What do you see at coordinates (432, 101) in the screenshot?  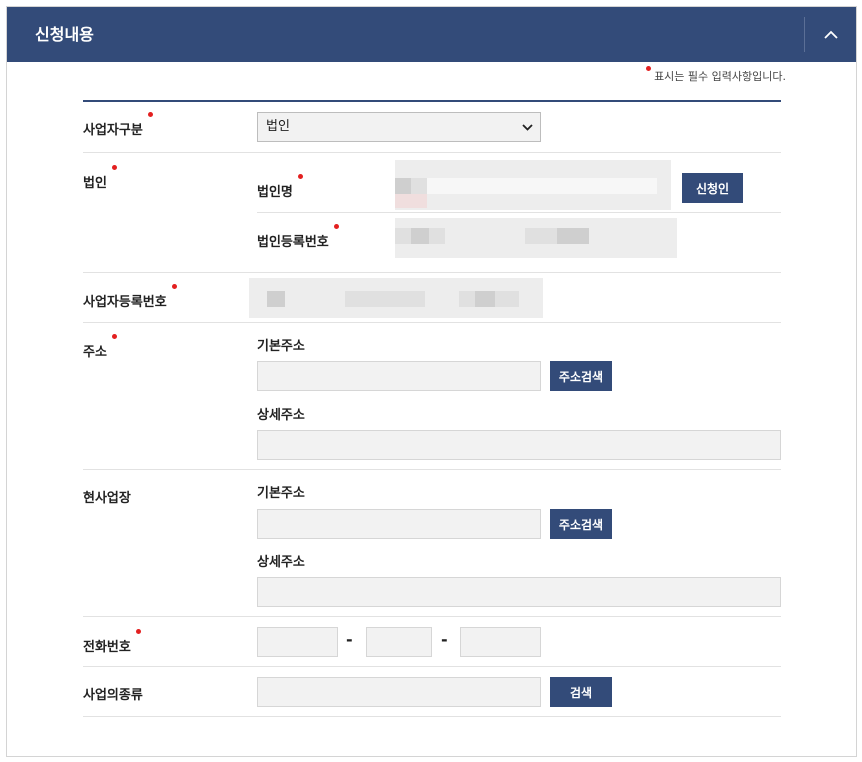 I see `form-top-border` at bounding box center [432, 101].